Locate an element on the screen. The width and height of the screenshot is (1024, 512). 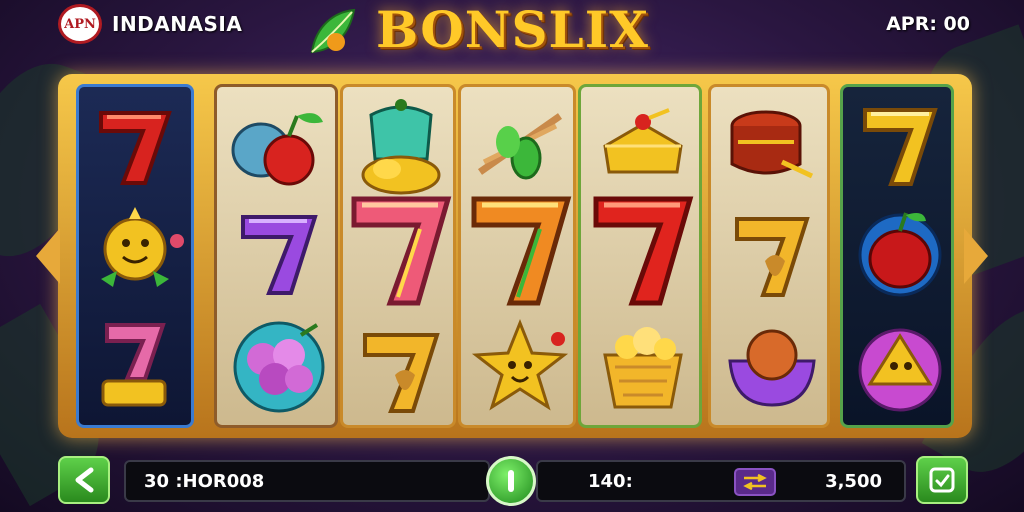
gold-basket-icon is located at coordinates (643, 365).